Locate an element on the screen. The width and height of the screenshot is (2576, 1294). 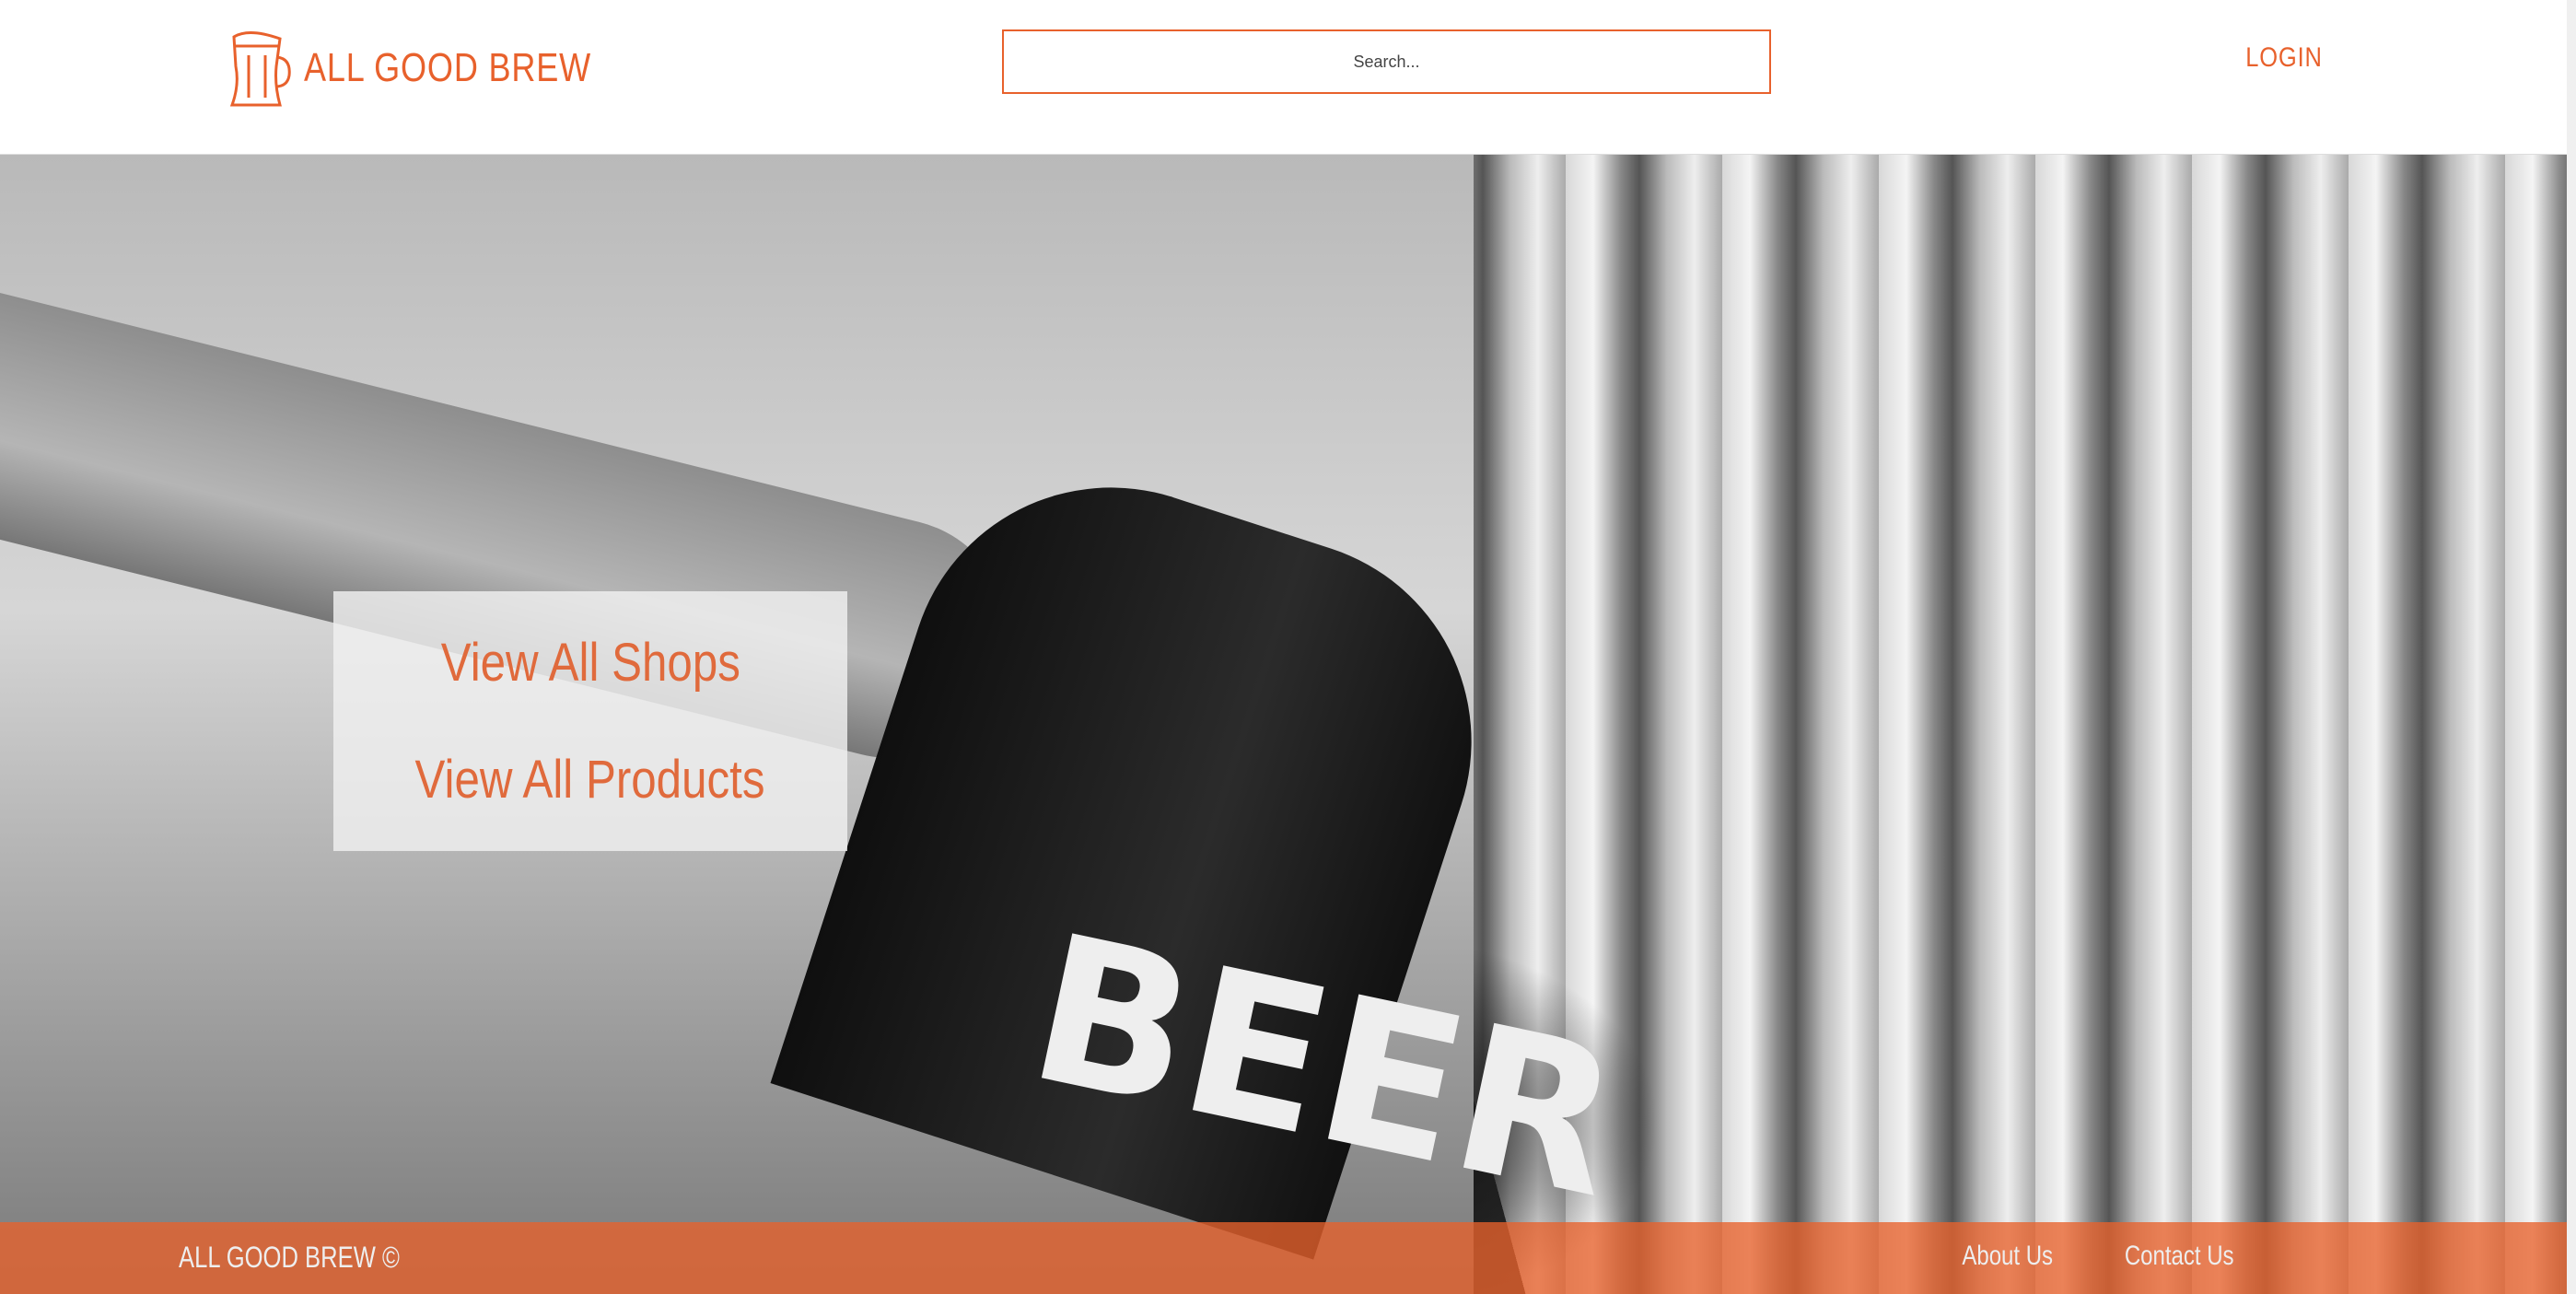
login-button: LOGIN is located at coordinates (2284, 58).